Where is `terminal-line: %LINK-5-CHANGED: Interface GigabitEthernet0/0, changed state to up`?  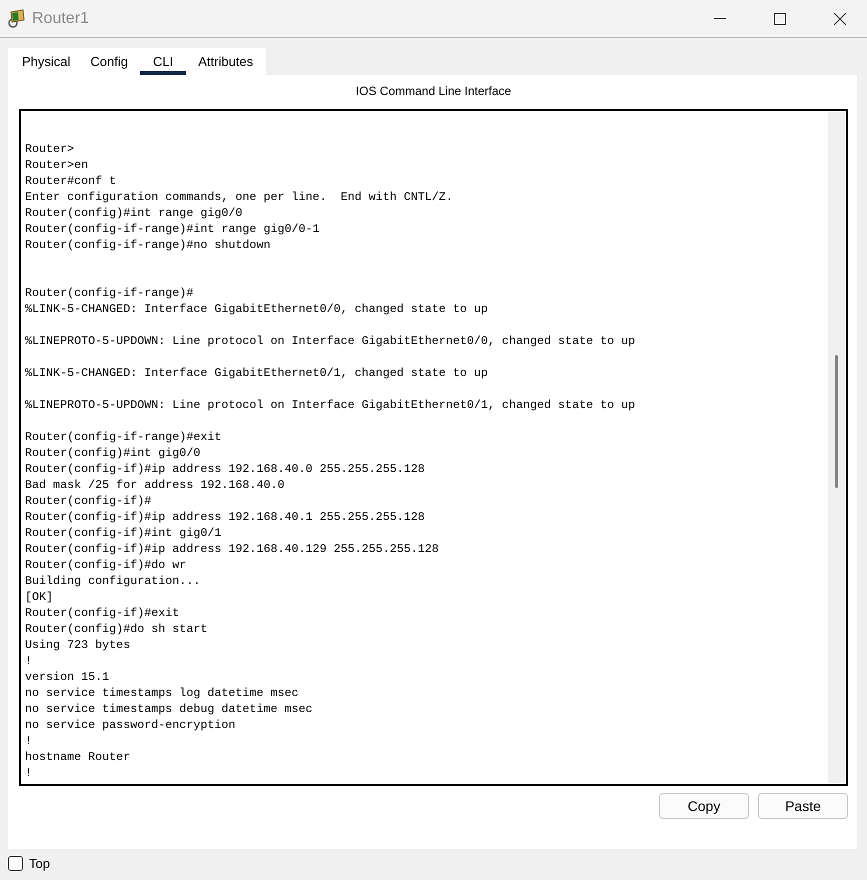 terminal-line: %LINK-5-CHANGED: Interface GigabitEthernet0/0, changed state to up is located at coordinates (257, 309).